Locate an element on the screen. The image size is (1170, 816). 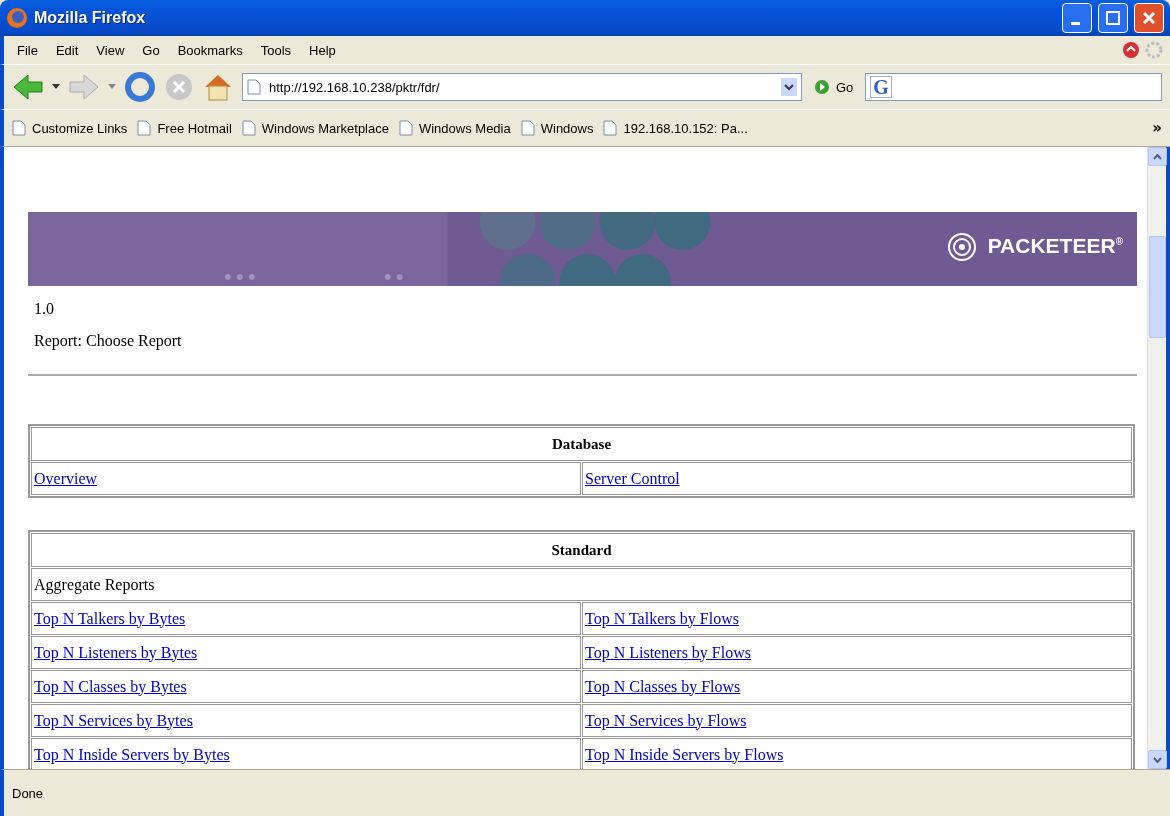
firefox-icon is located at coordinates (17, 18).